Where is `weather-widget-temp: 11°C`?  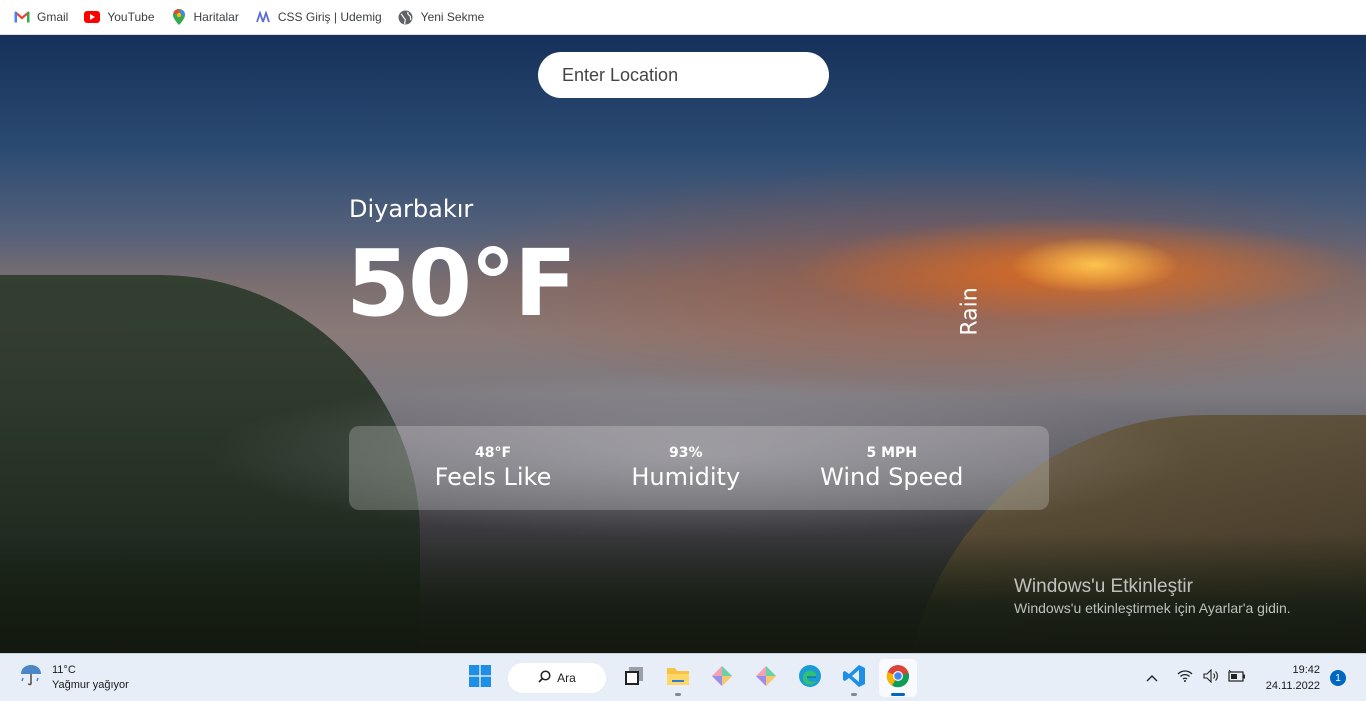
weather-widget-temp: 11°C is located at coordinates (64, 669).